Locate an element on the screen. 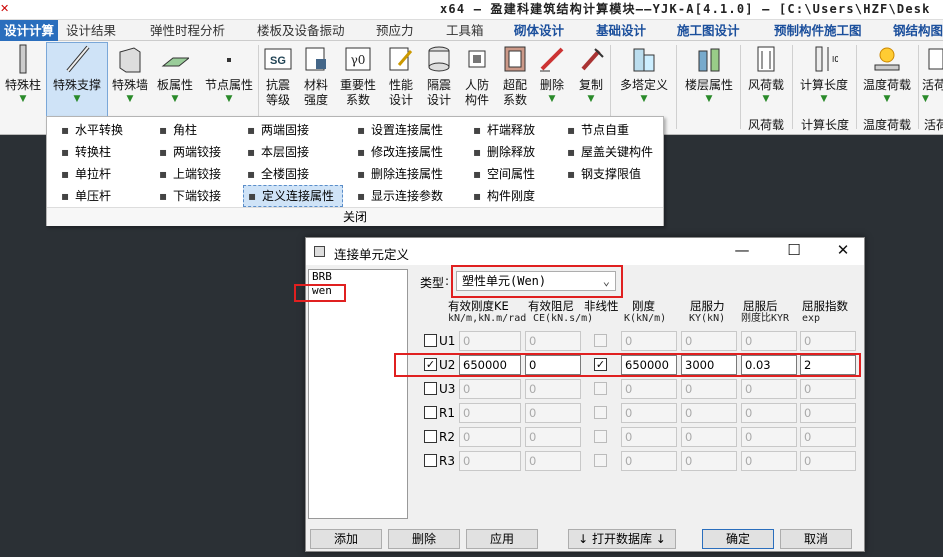 The height and width of the screenshot is (557, 943). menu-construction-drawing: 施工图设计 is located at coordinates (708, 30).